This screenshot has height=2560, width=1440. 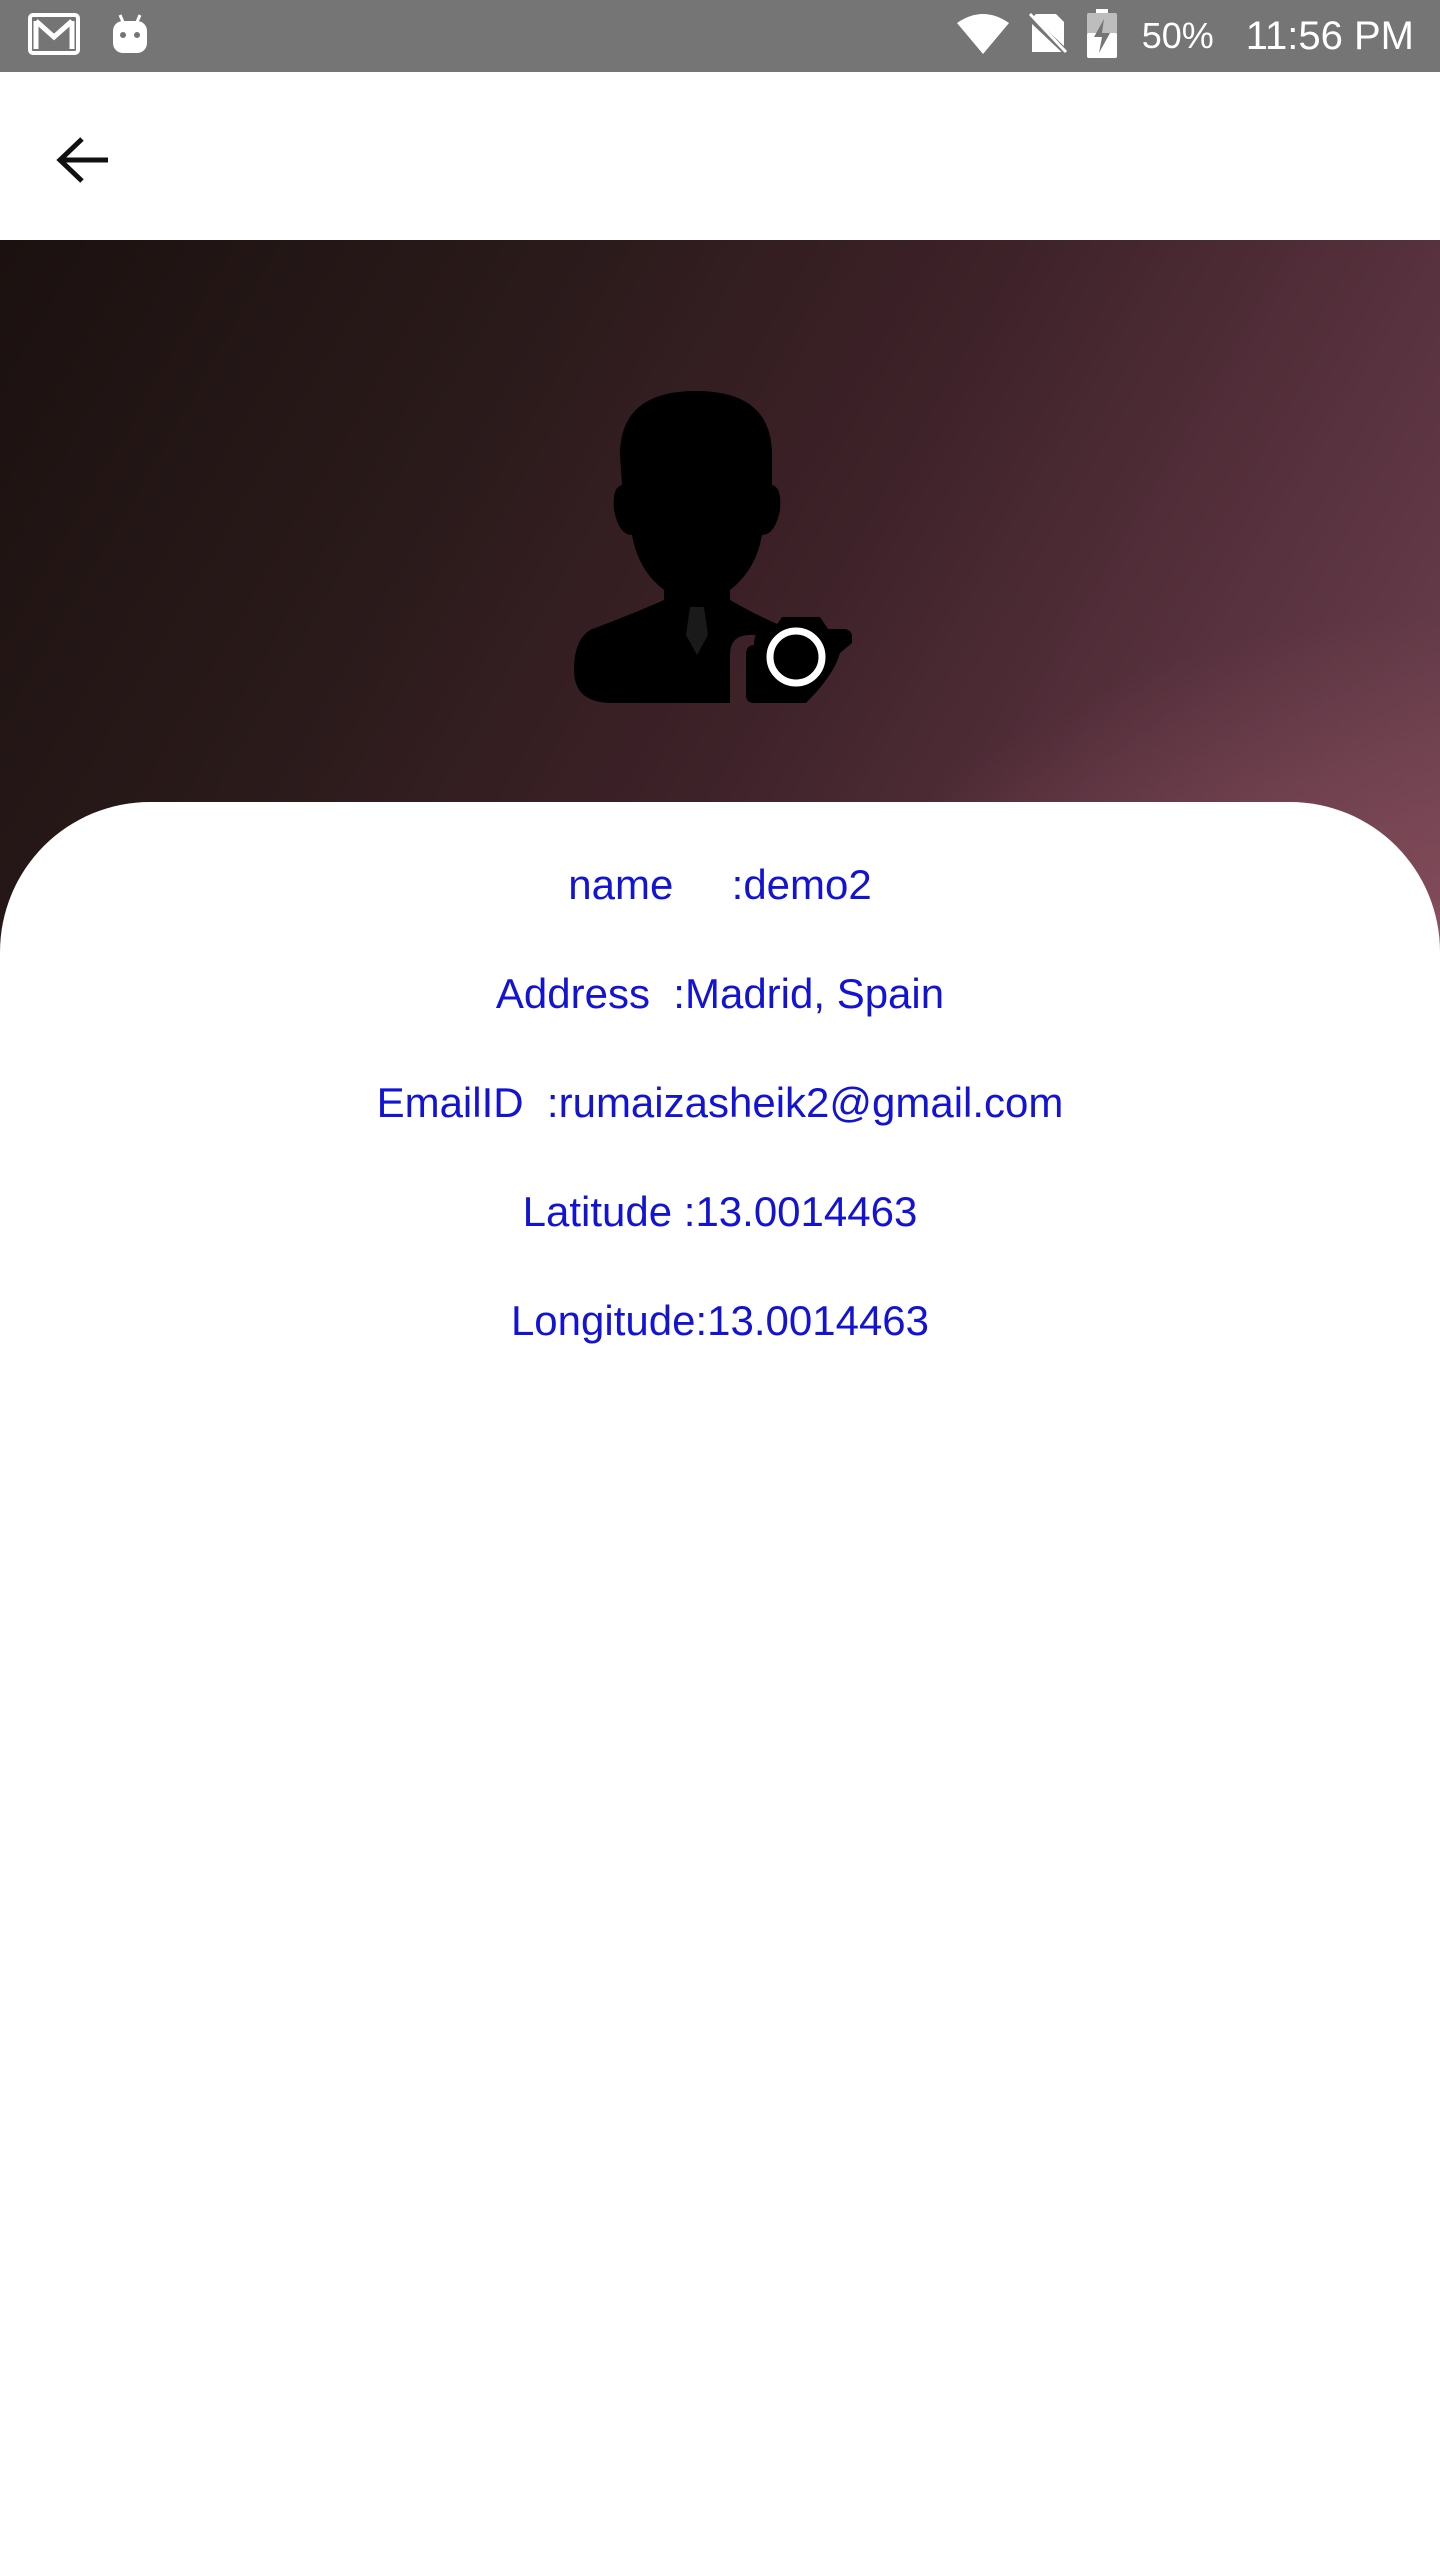 I want to click on no-sim-icon, so click(x=1047, y=36).